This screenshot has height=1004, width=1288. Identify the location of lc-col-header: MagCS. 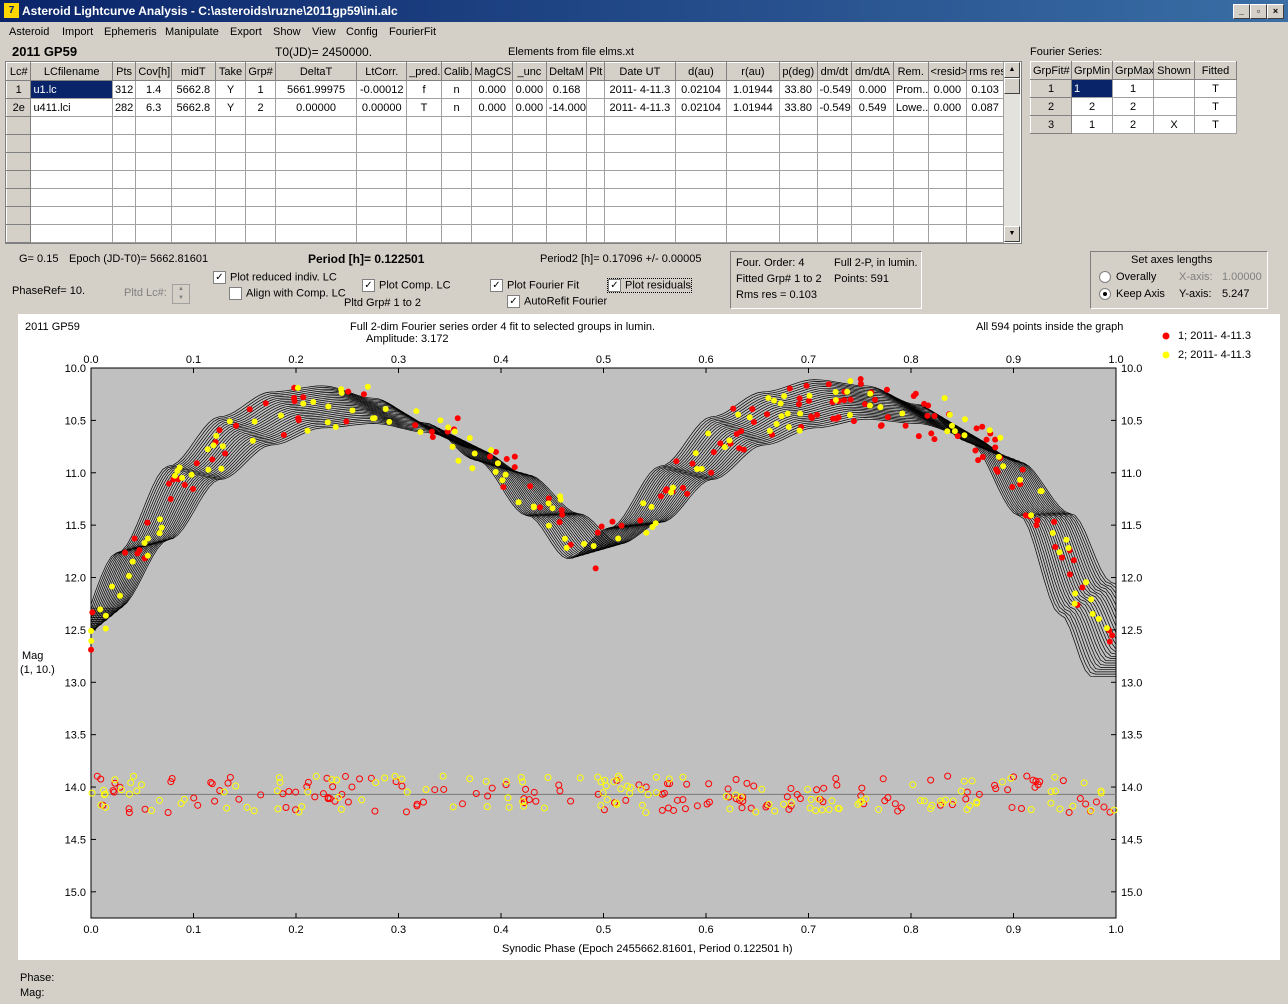
(492, 71).